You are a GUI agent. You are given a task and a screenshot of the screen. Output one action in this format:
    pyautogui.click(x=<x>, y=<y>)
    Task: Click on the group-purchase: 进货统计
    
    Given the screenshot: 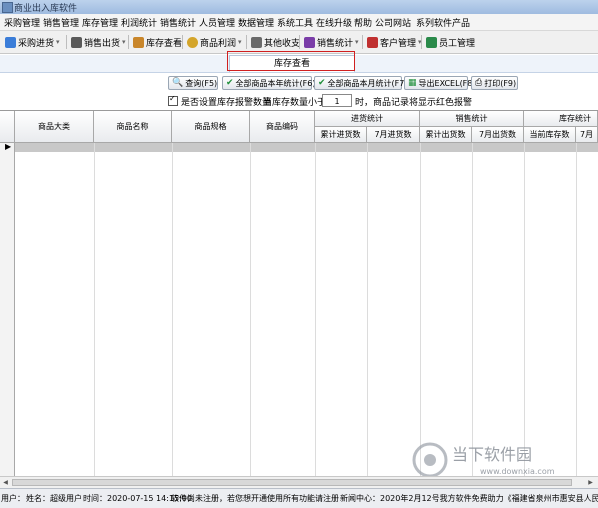 What is the action you would take?
    pyautogui.click(x=367, y=119)
    